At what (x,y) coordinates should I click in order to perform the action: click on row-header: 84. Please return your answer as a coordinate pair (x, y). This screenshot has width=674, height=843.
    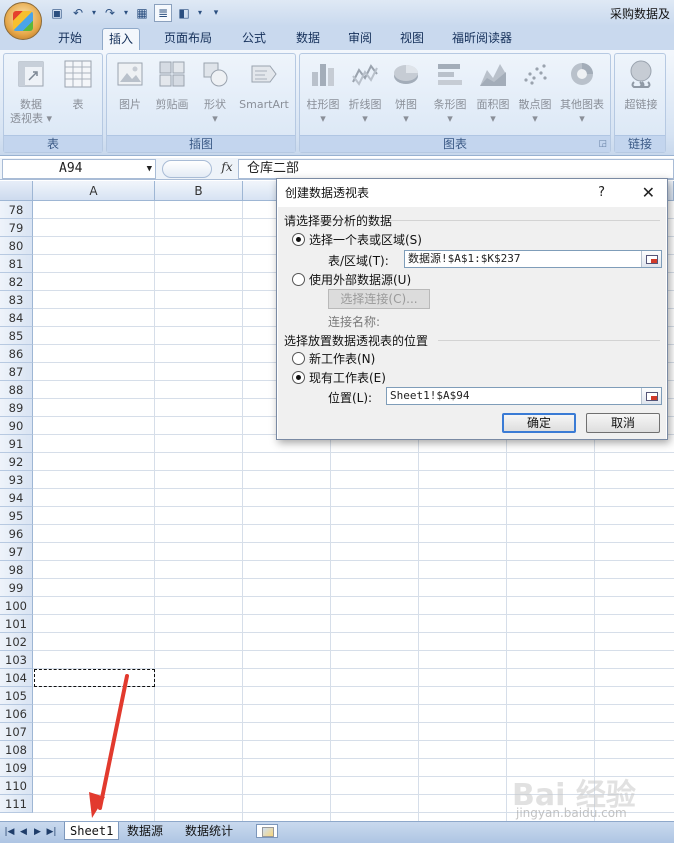
    Looking at the image, I should click on (16, 318).